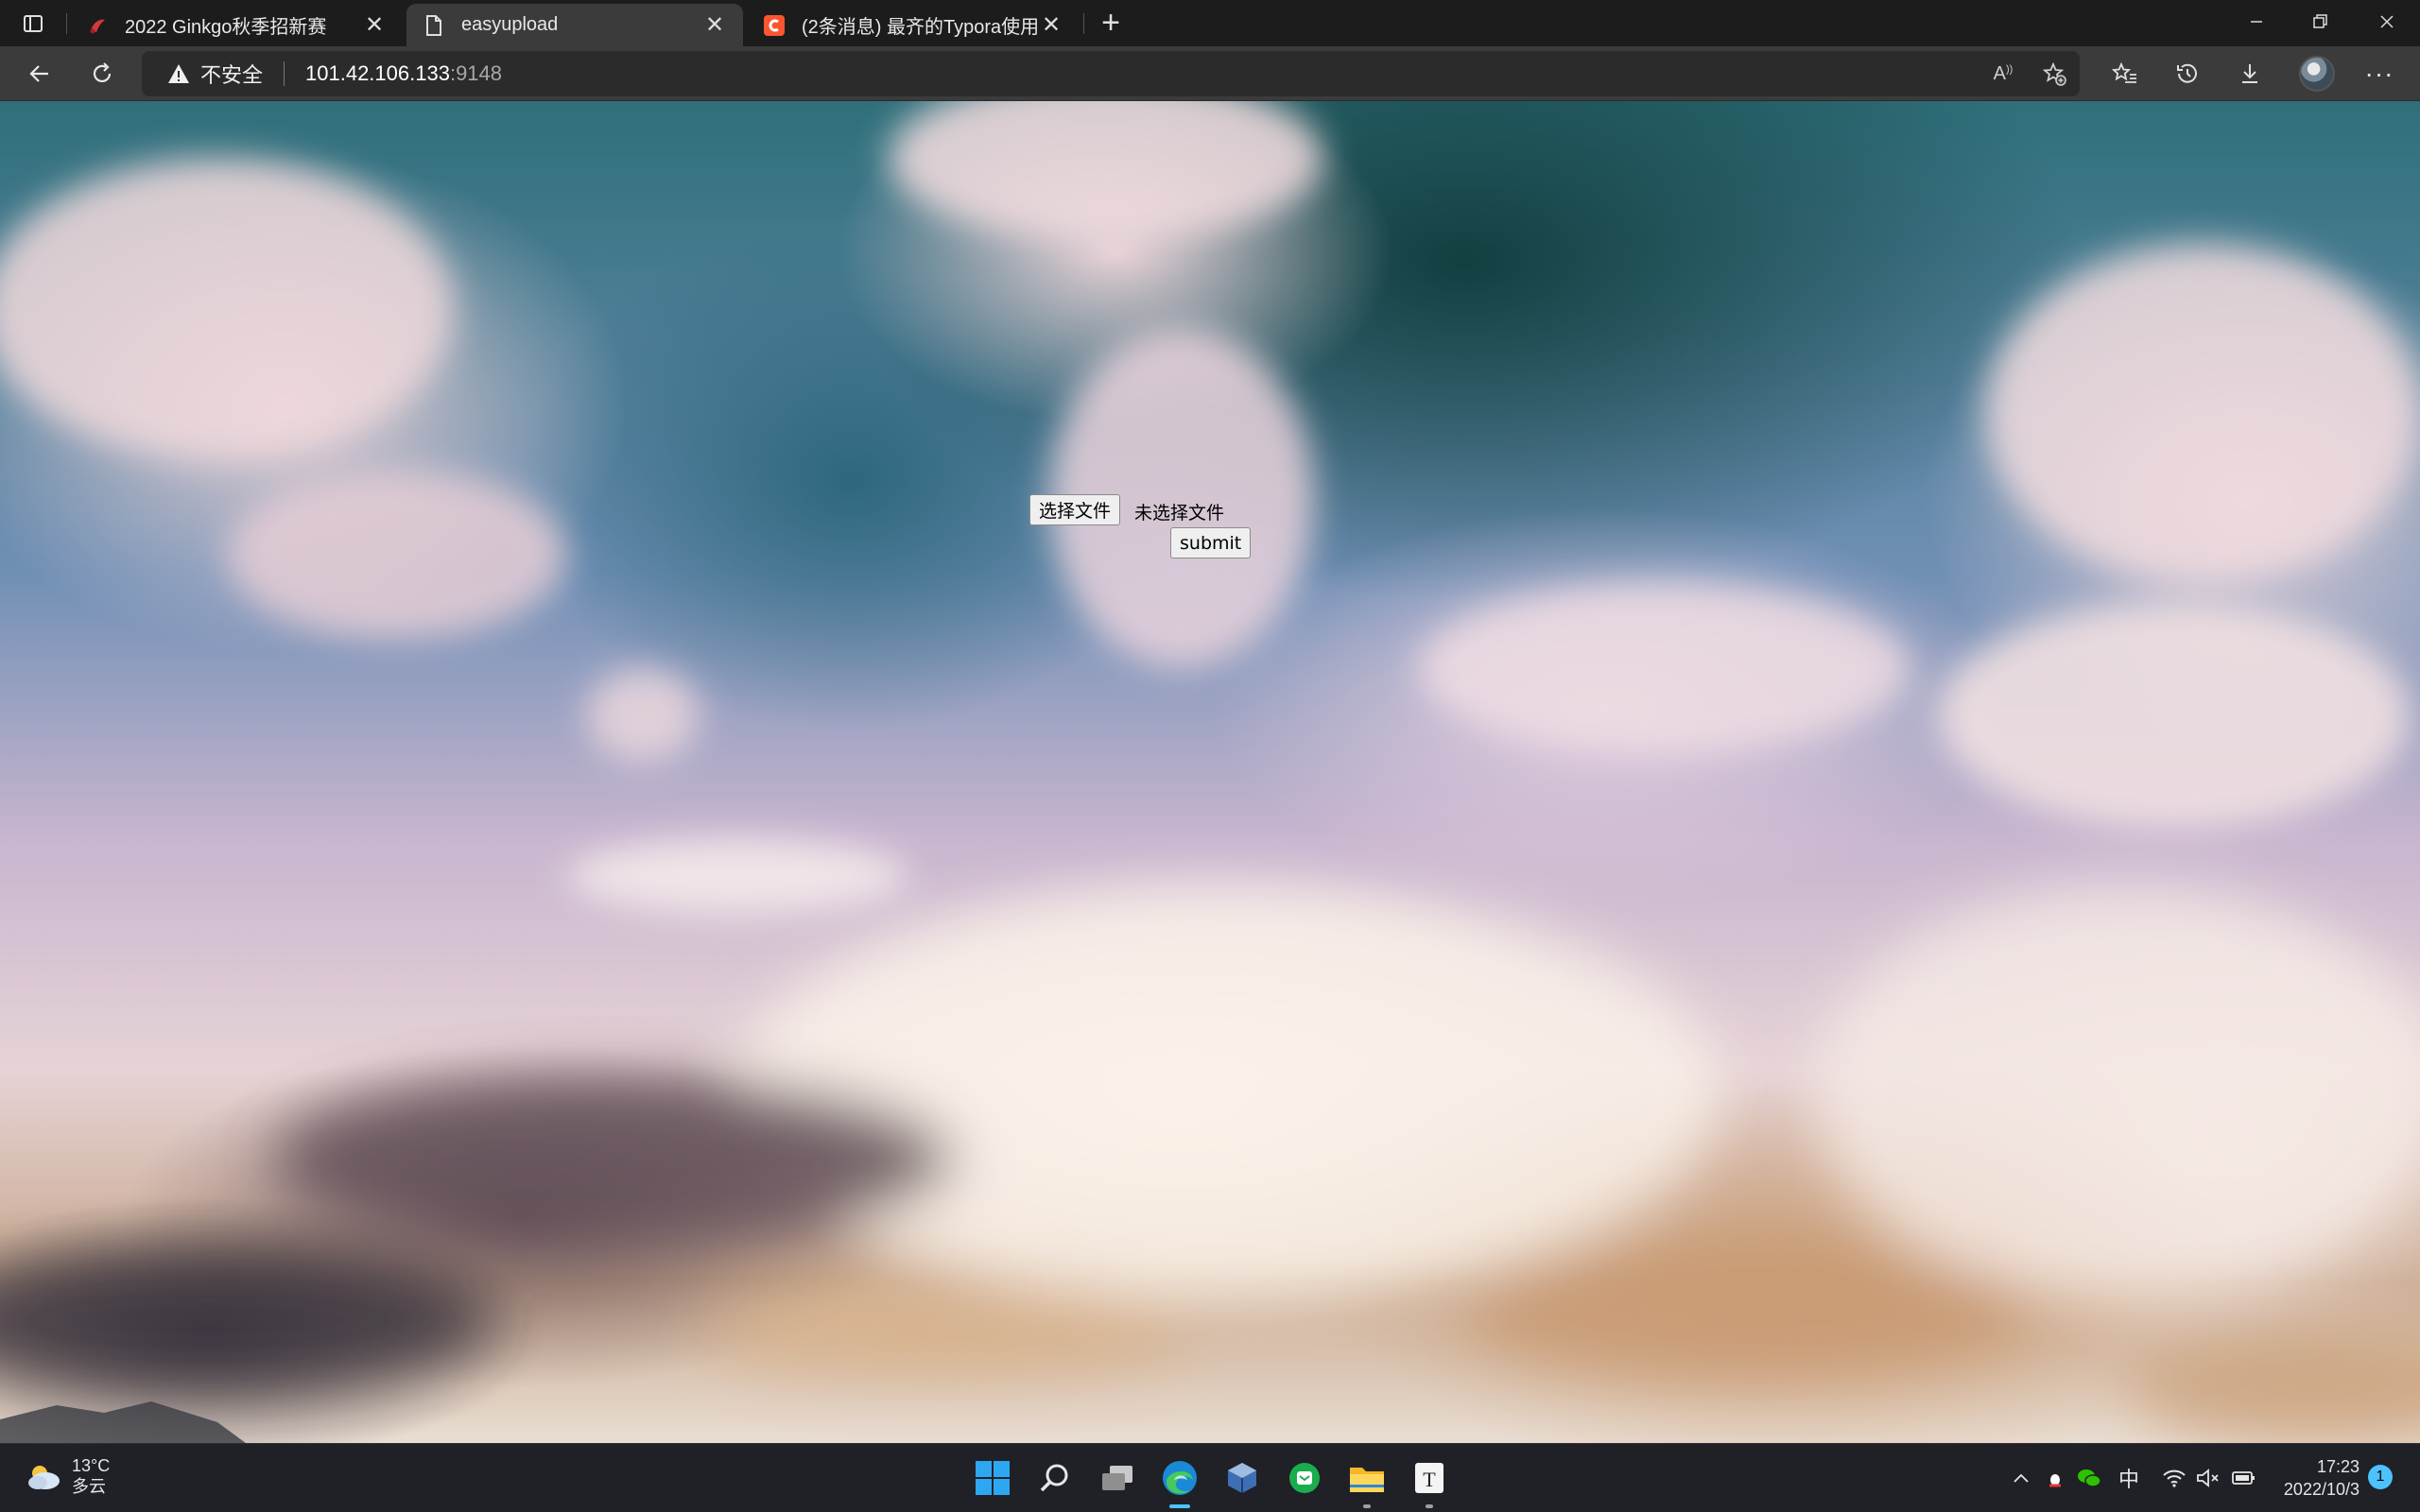 The image size is (2420, 1512). I want to click on weather-text: 13°C 多云, so click(91, 1476).